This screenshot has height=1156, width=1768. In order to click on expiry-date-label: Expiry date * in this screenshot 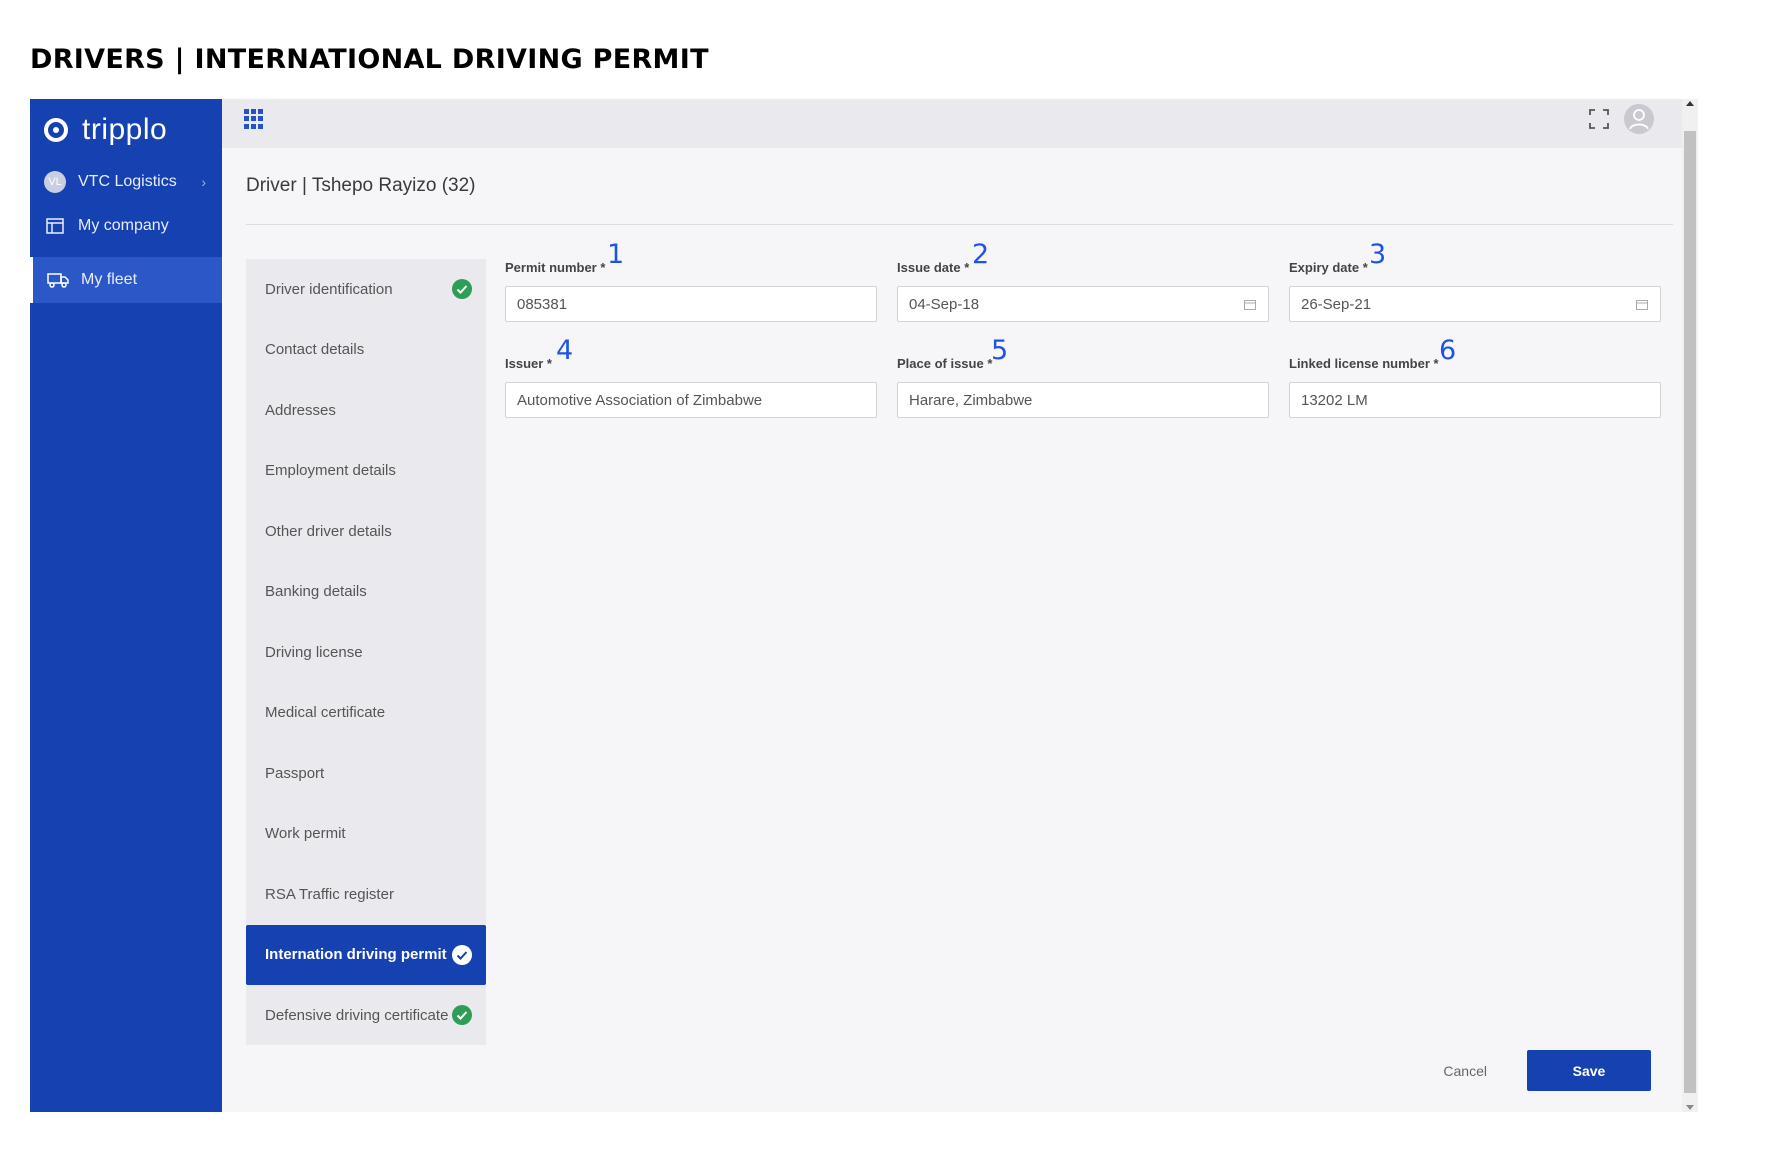, I will do `click(1328, 267)`.